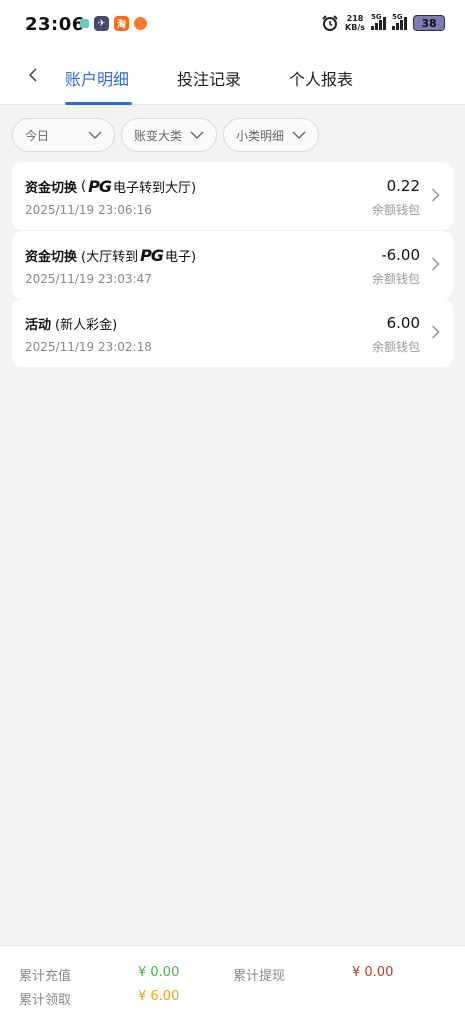  Describe the element at coordinates (63, 135) in the screenshot. I see `date-filter-dropdown: 今日` at that location.